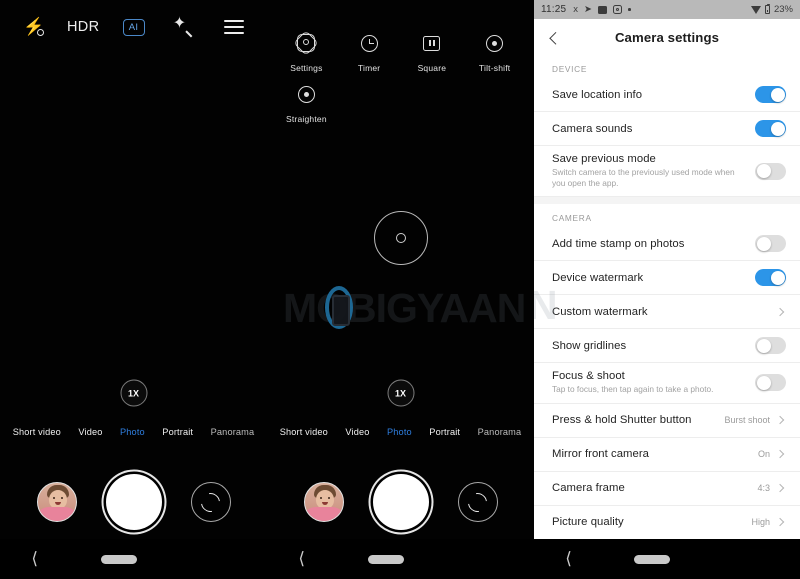 The width and height of the screenshot is (800, 579). Describe the element at coordinates (33, 27) in the screenshot. I see `flash-off-icon: ⚡` at that location.